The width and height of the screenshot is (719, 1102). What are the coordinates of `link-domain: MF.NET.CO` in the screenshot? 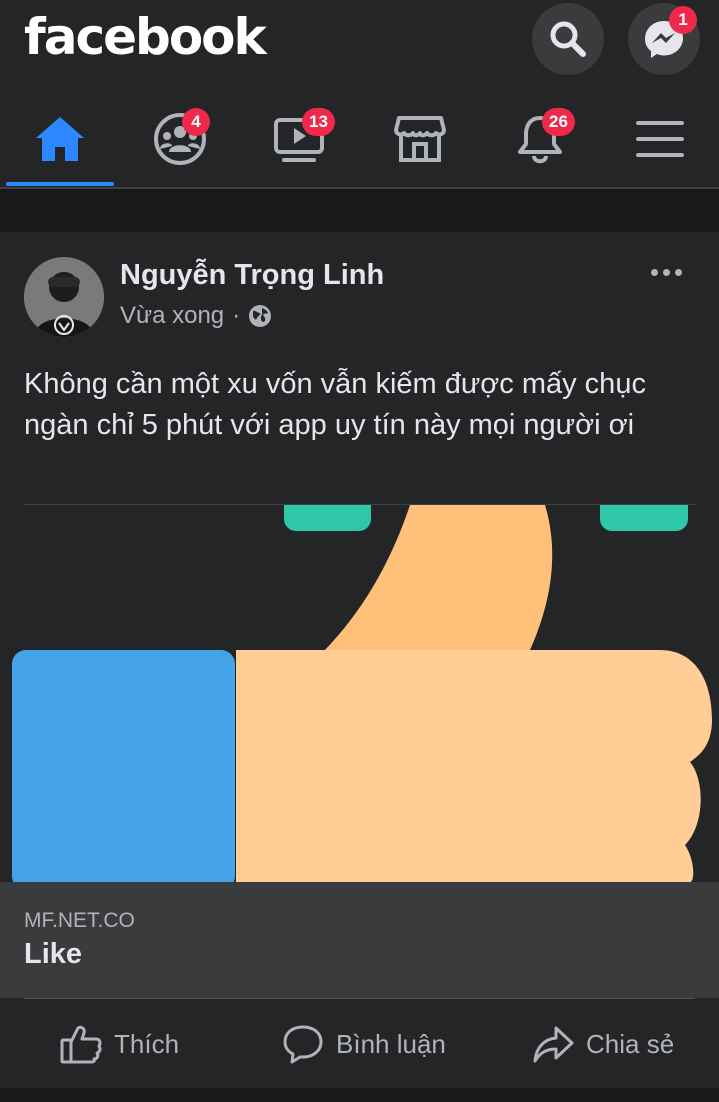 It's located at (79, 920).